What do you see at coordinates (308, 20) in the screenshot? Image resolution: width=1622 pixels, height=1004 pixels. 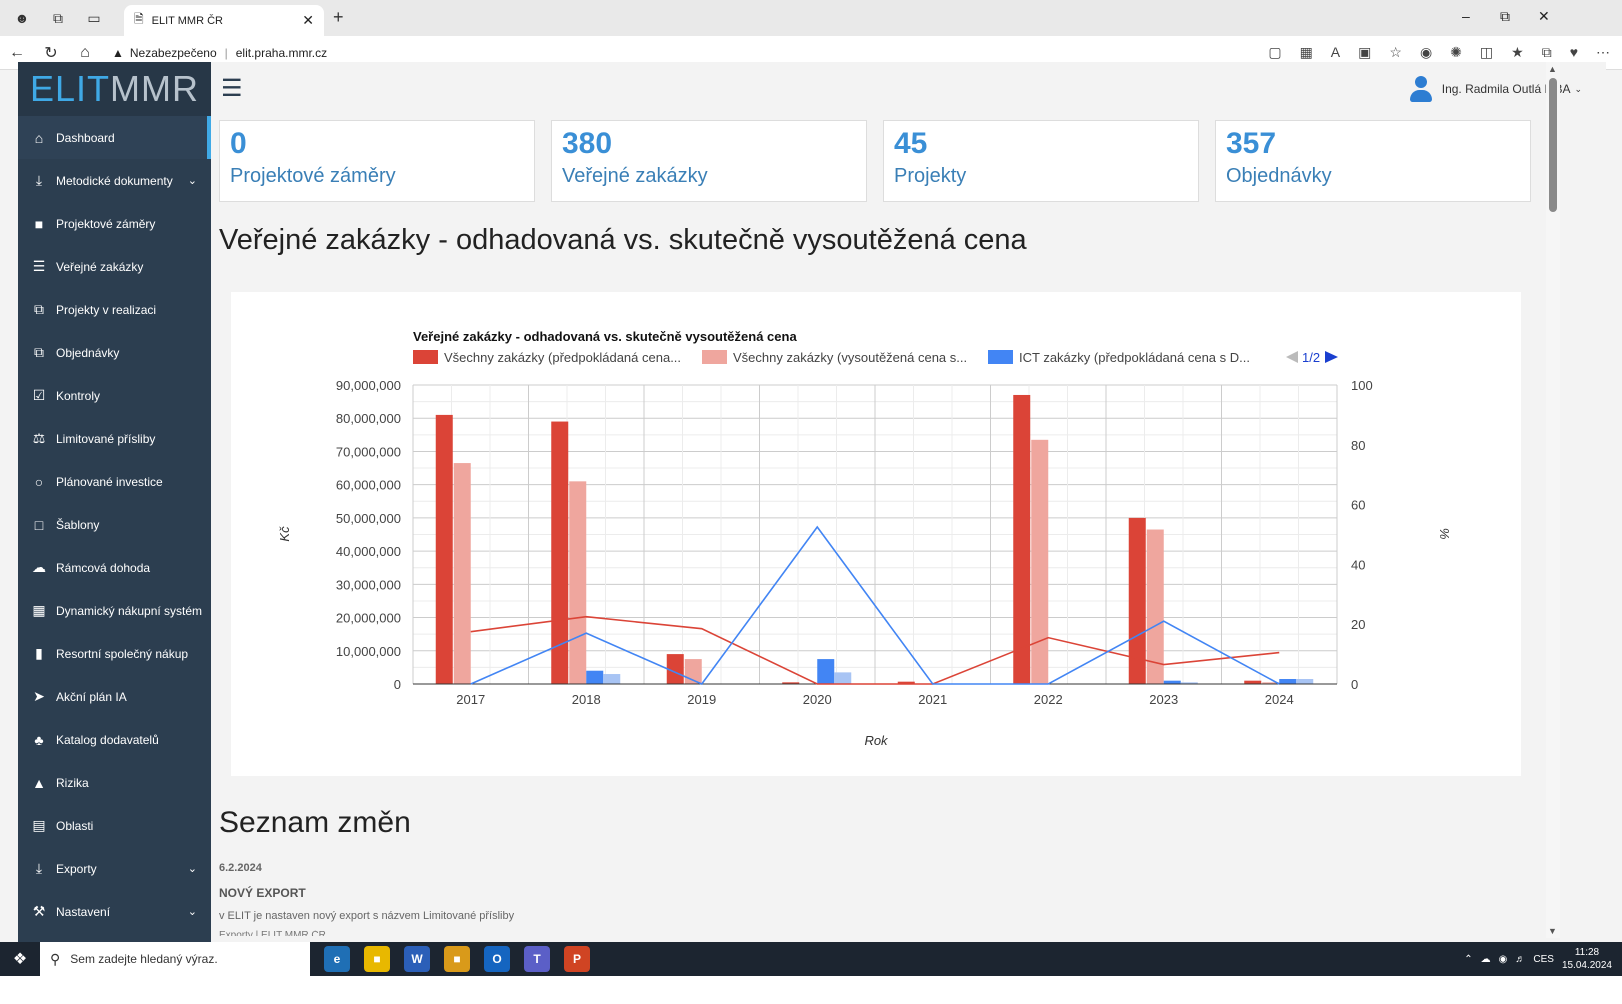 I see `close-tab-icon: ✕` at bounding box center [308, 20].